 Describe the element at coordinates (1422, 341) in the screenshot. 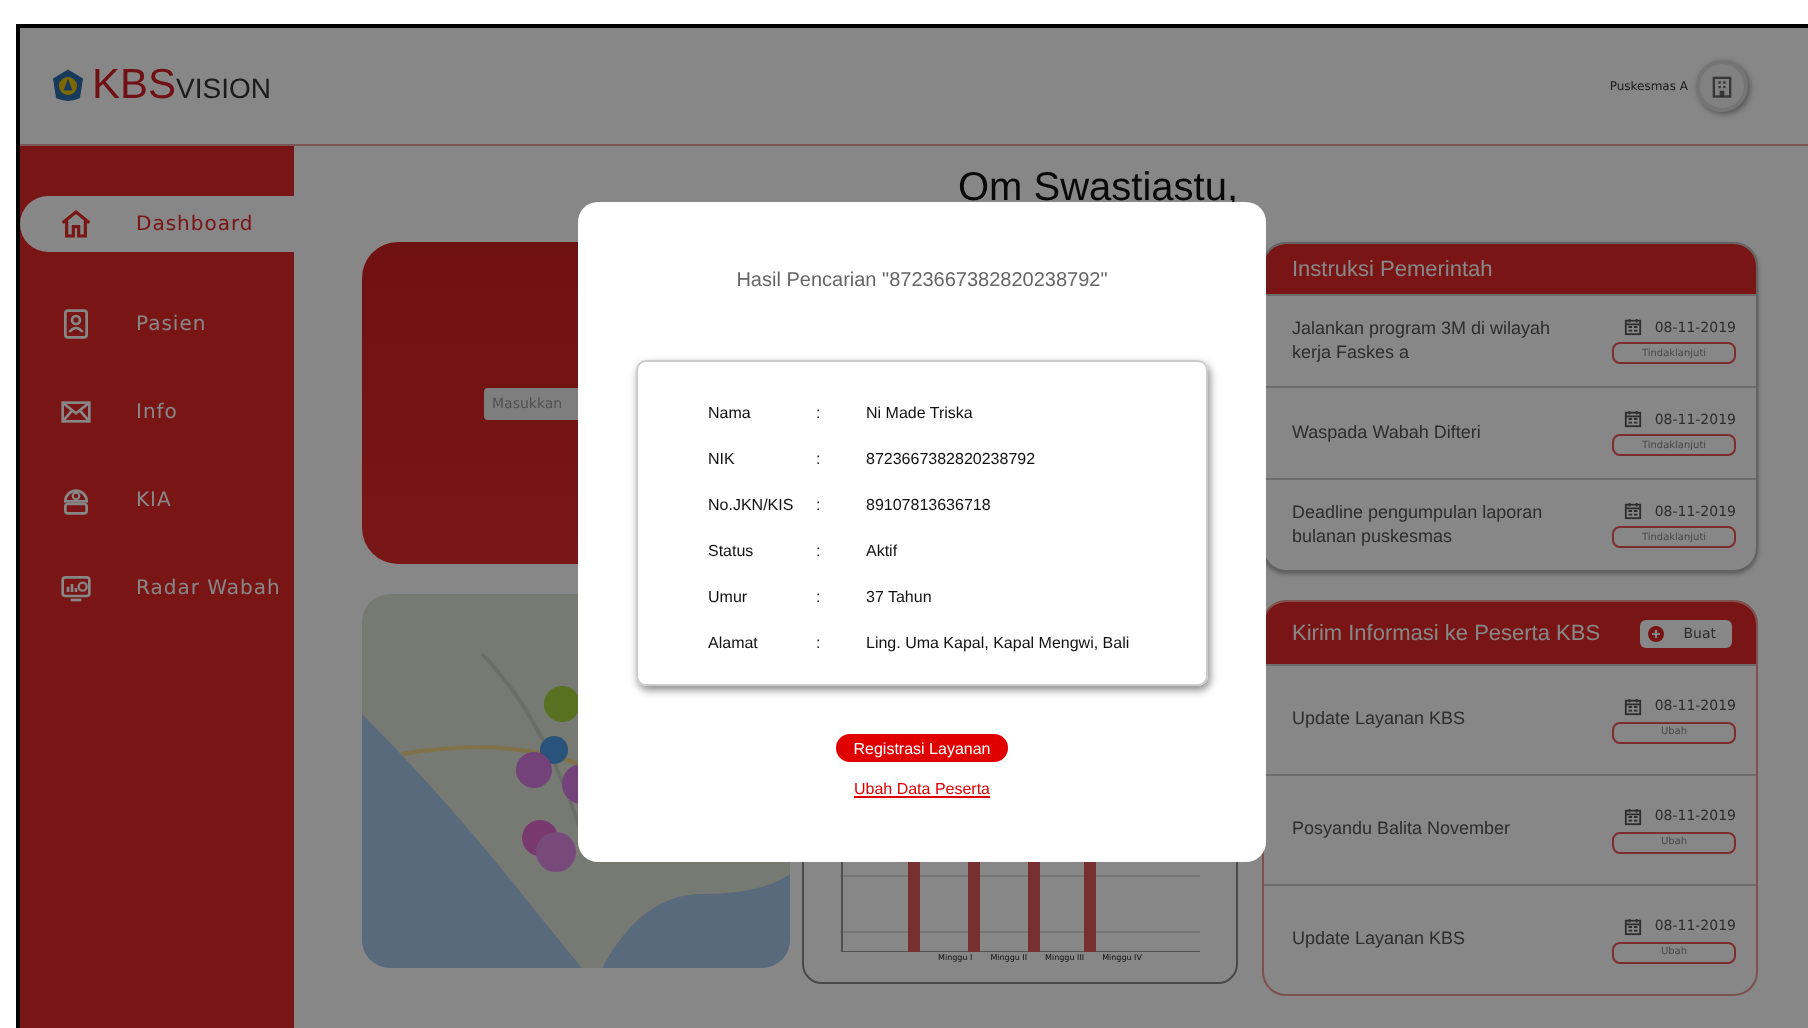

I see `item-text: Jalankan program 3M di wilayah kerja Faskes a` at that location.